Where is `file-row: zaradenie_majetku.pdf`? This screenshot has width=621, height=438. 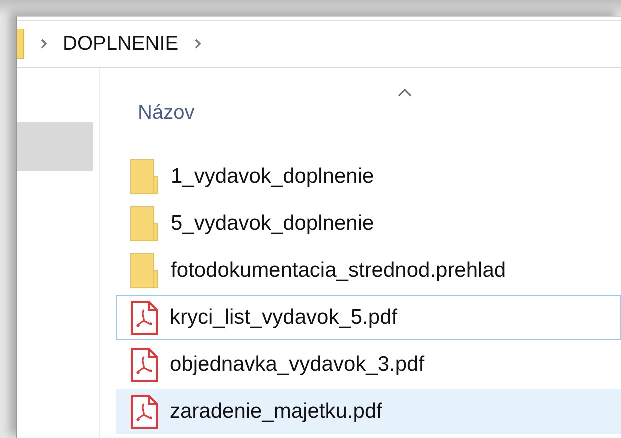 file-row: zaradenie_majetku.pdf is located at coordinates (368, 411).